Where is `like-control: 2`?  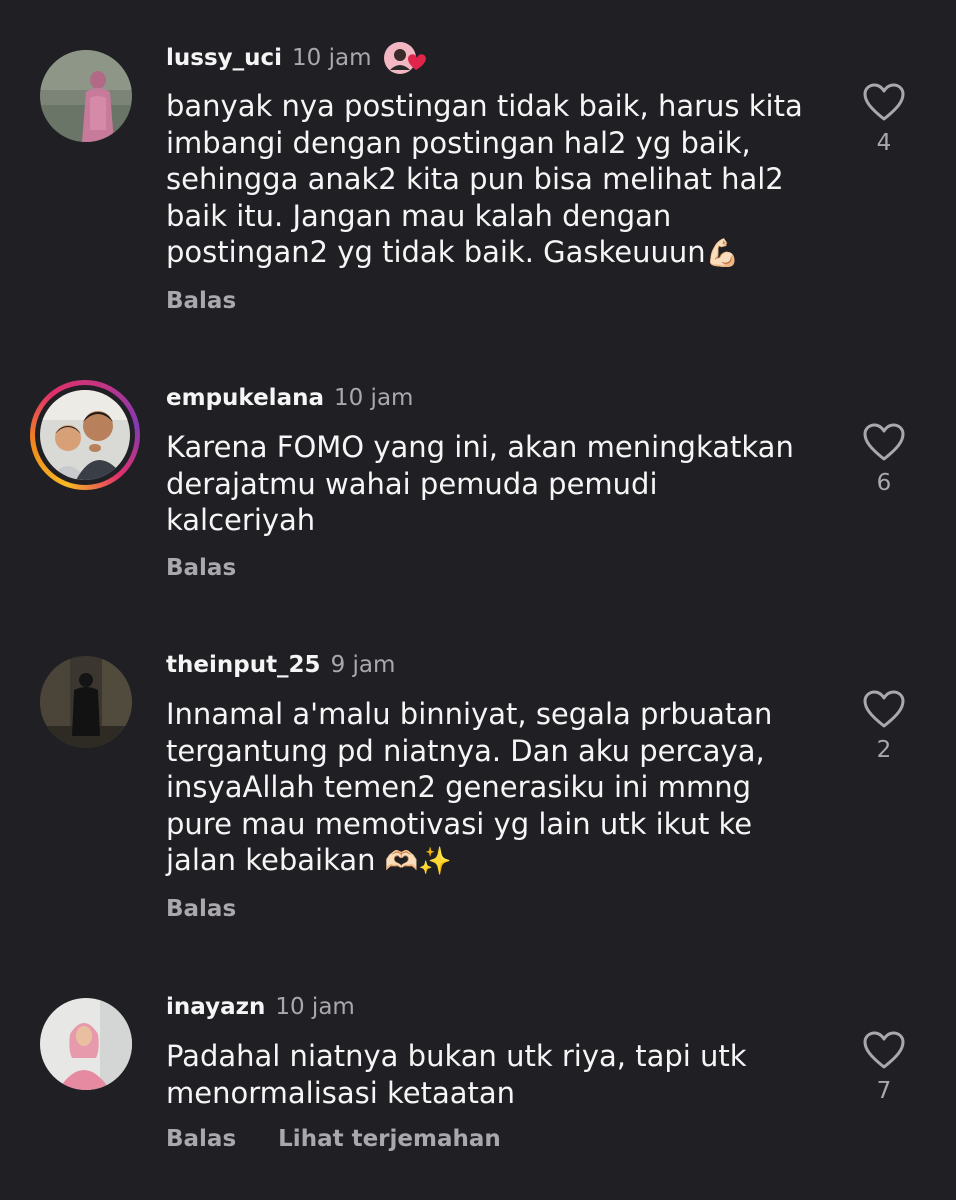 like-control: 2 is located at coordinates (884, 726).